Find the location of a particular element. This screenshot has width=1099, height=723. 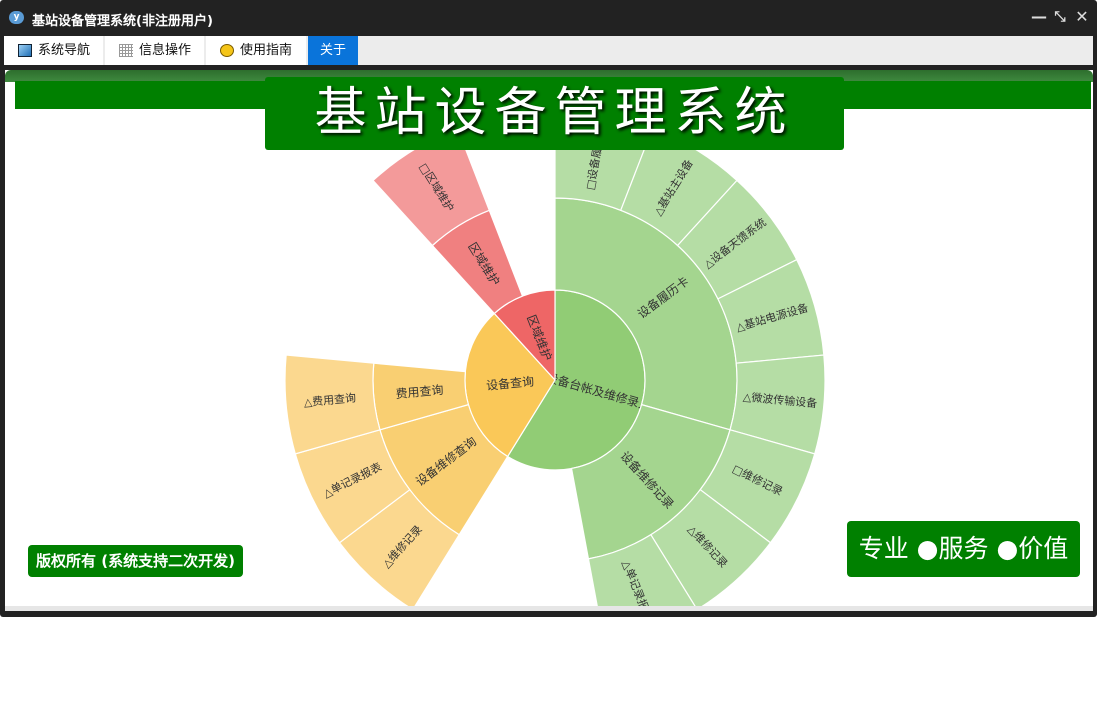

help-icon is located at coordinates (227, 50).